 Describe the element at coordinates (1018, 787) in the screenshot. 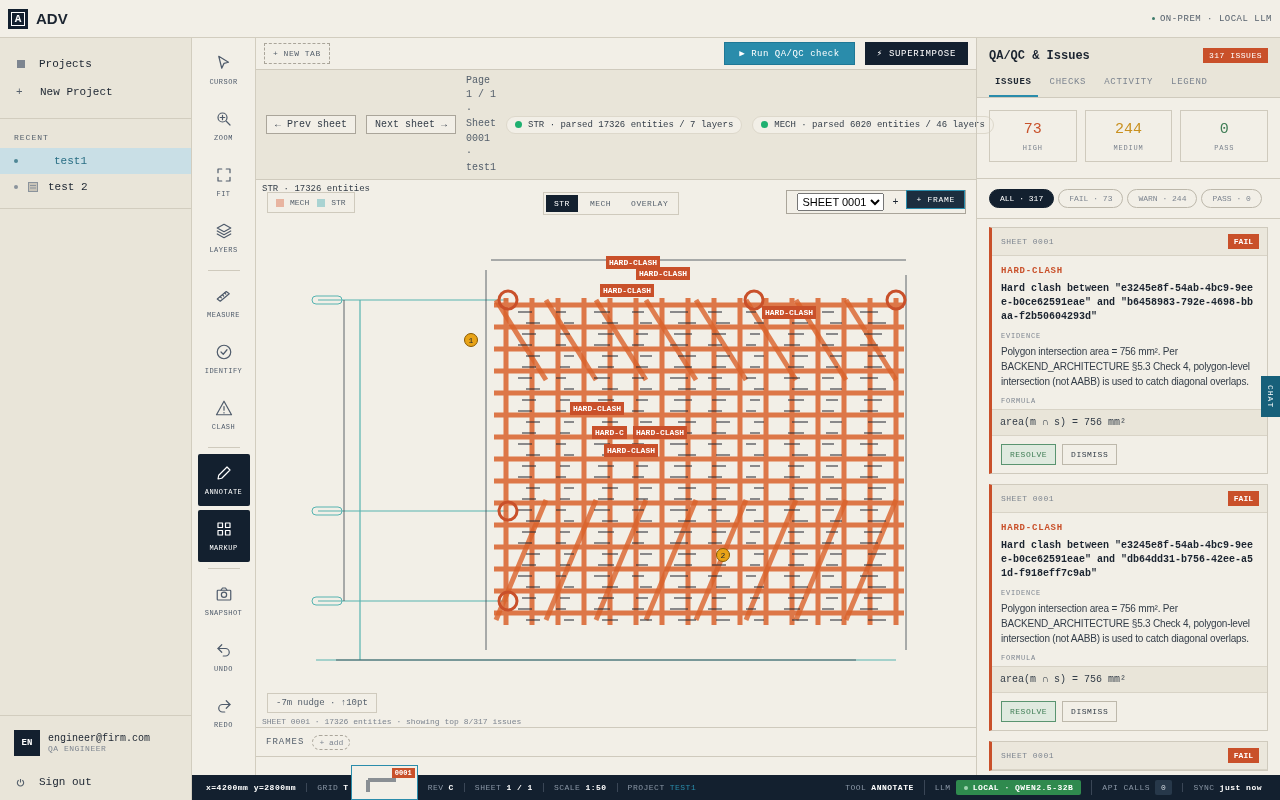

I see `llm-badge: LOCAL · QWEN2.5-32B` at that location.